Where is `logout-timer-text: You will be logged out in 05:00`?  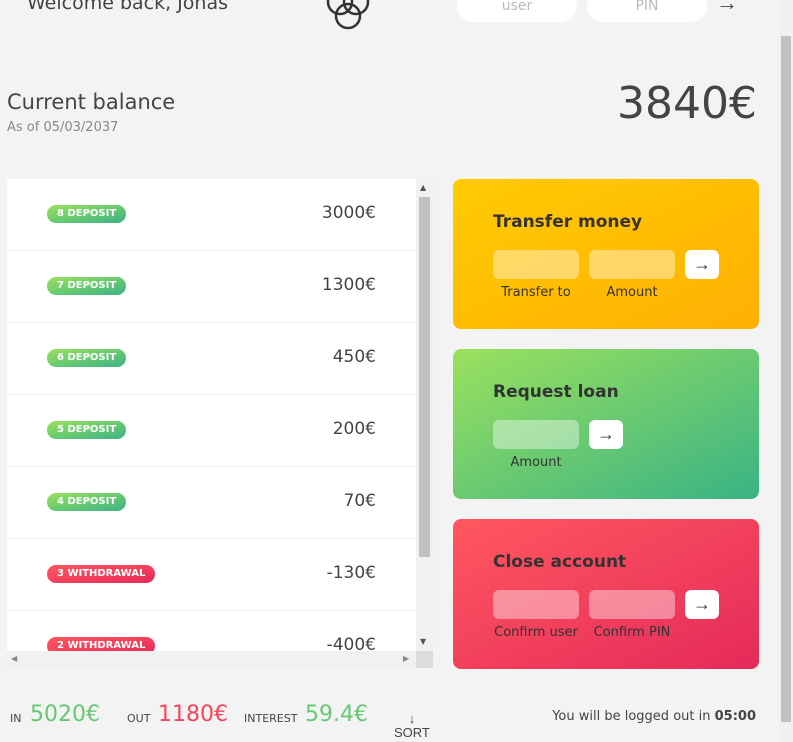
logout-timer-text: You will be logged out in 05:00 is located at coordinates (654, 716).